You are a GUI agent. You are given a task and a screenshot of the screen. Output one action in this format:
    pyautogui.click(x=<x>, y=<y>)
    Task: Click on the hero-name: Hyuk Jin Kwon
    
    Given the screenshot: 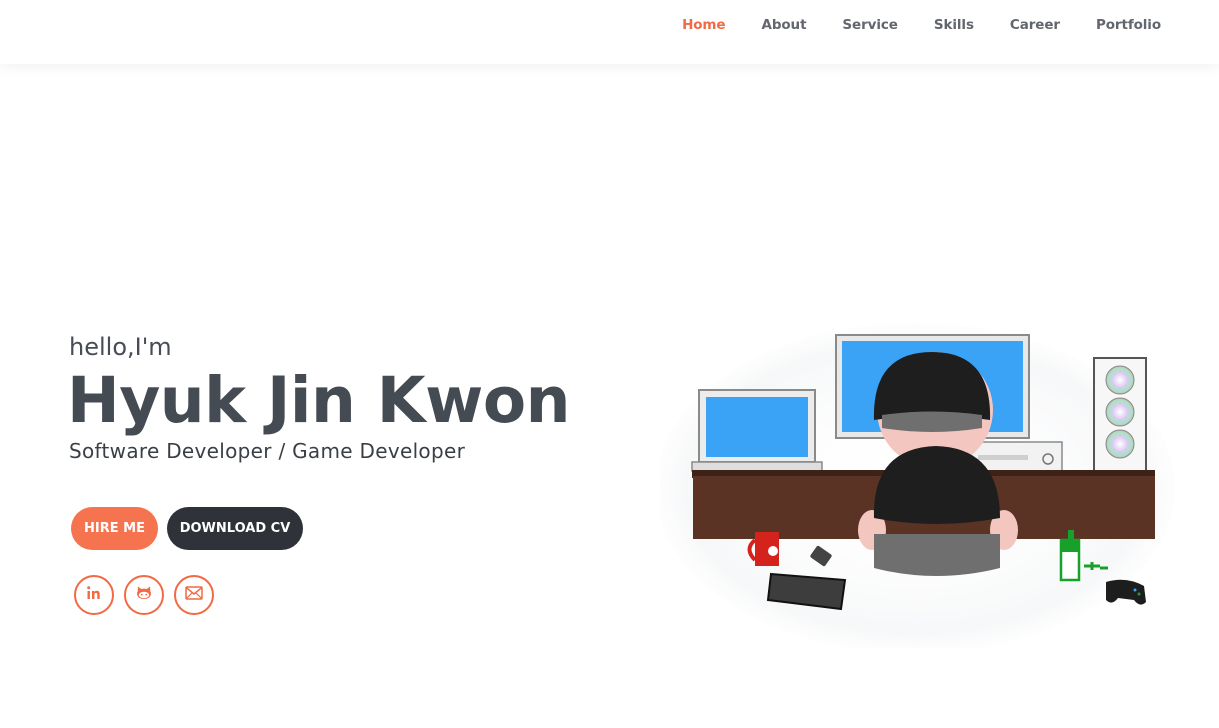 What is the action you would take?
    pyautogui.click(x=318, y=400)
    